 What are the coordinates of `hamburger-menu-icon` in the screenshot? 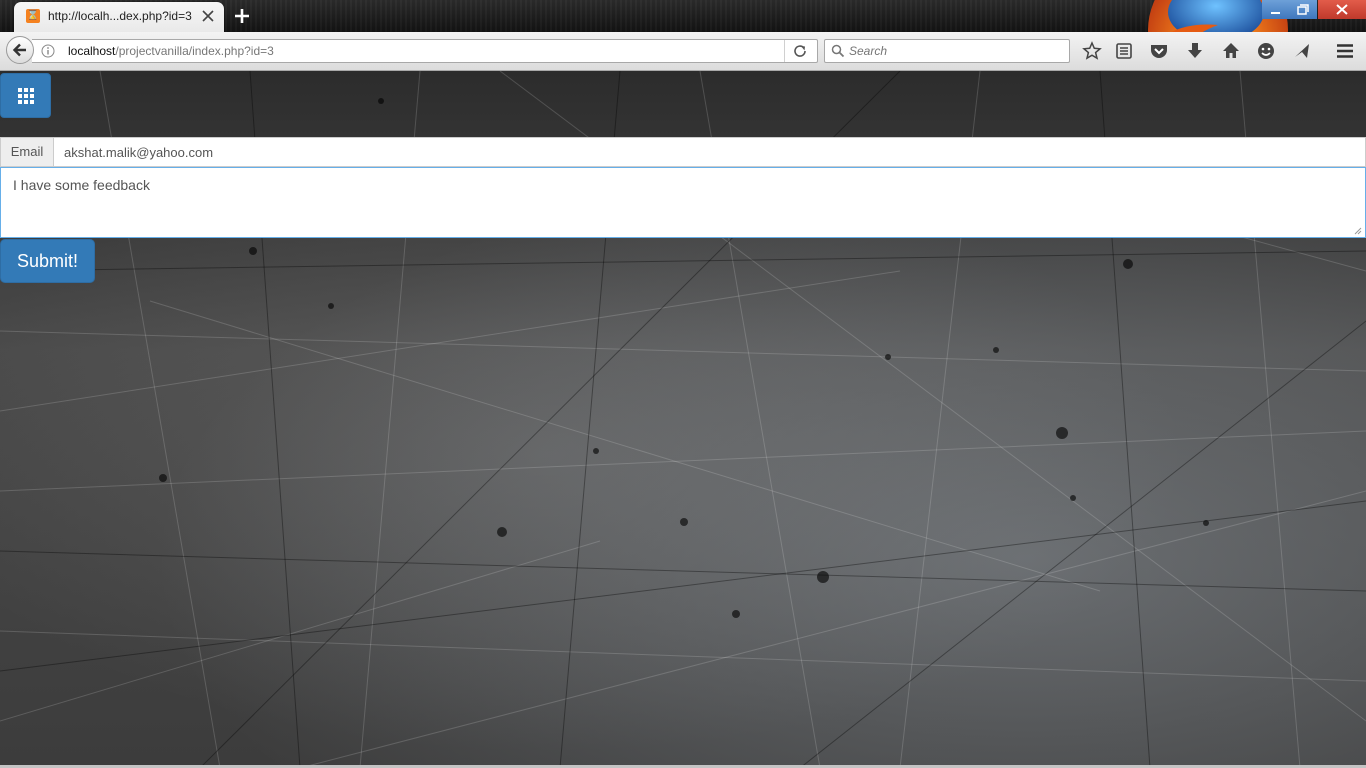 It's located at (1345, 51).